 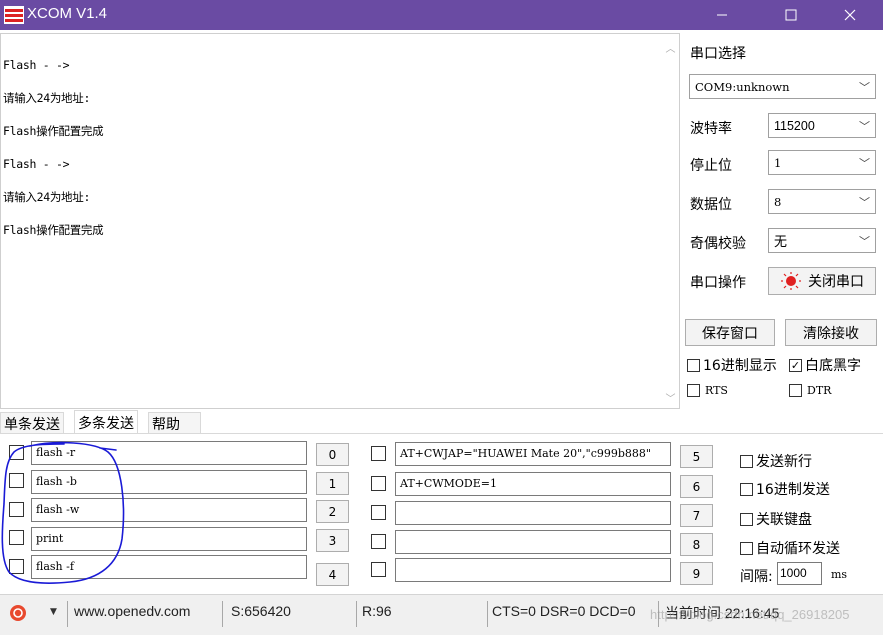 I want to click on send-cmd-button: 1, so click(x=332, y=483).